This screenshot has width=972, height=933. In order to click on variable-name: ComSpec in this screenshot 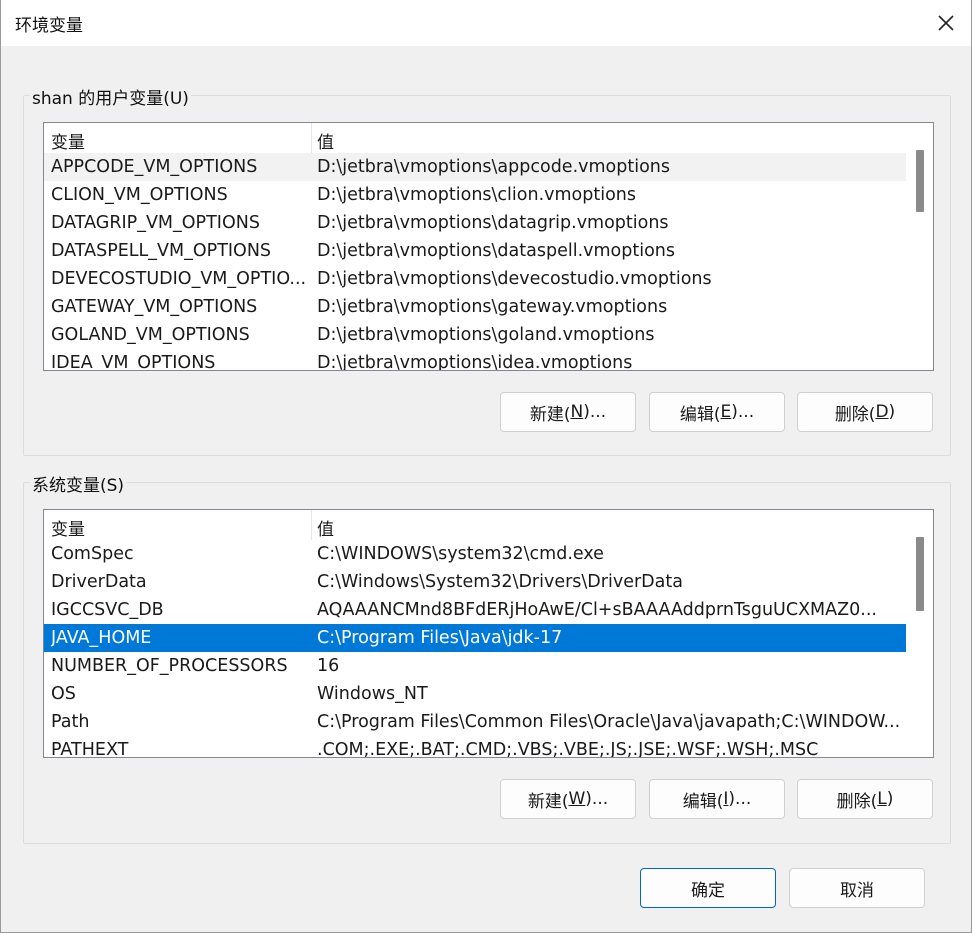, I will do `click(92, 554)`.